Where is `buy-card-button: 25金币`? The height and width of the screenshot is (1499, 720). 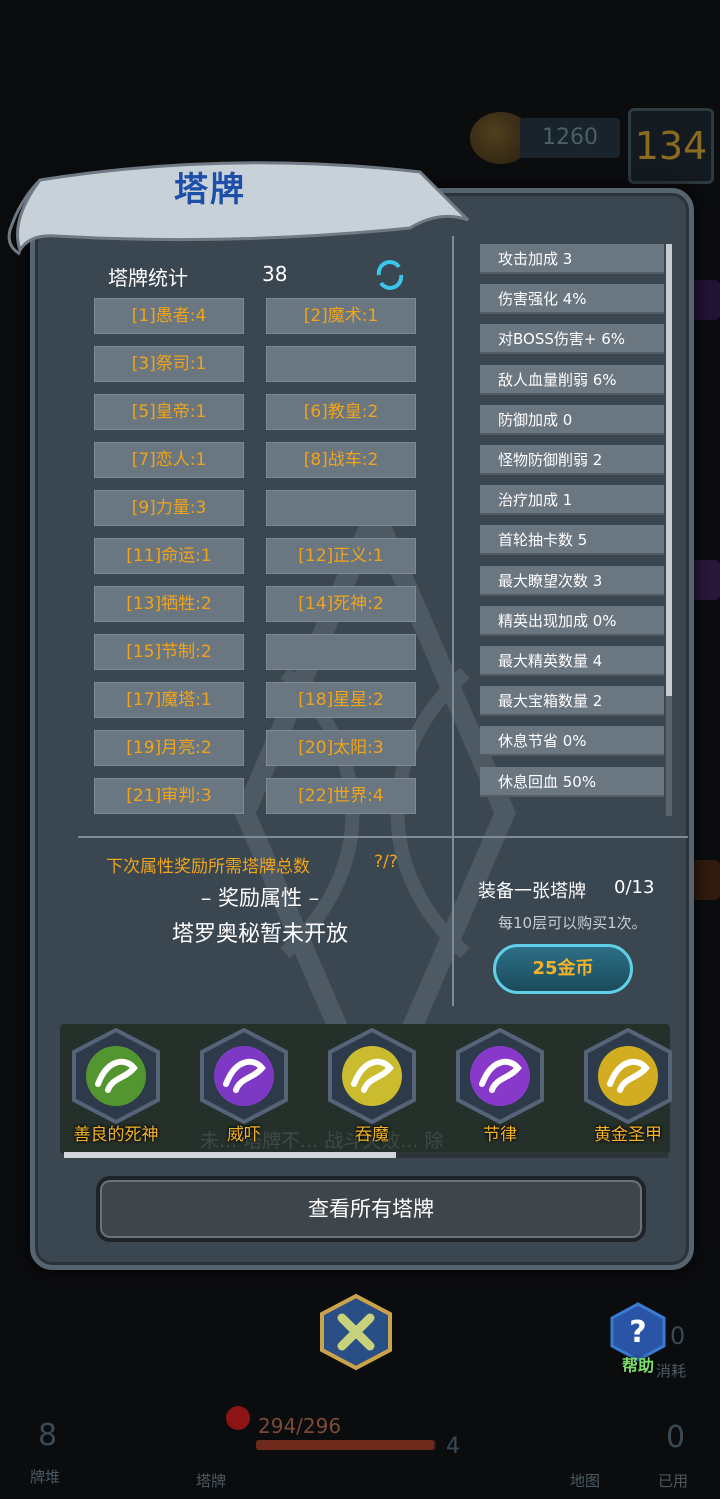
buy-card-button: 25金币 is located at coordinates (563, 969).